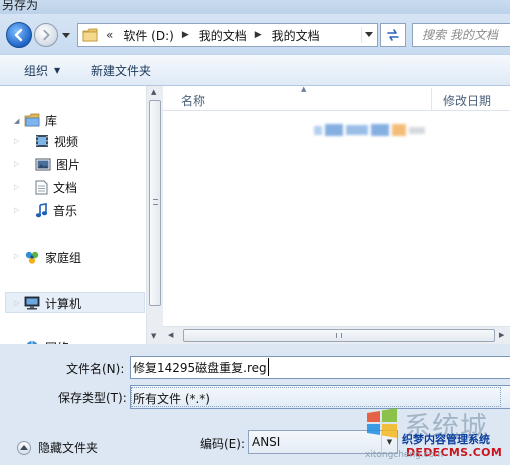 Image resolution: width=510 pixels, height=465 pixels. I want to click on column-header-date-modified: 修改日期, so click(467, 100).